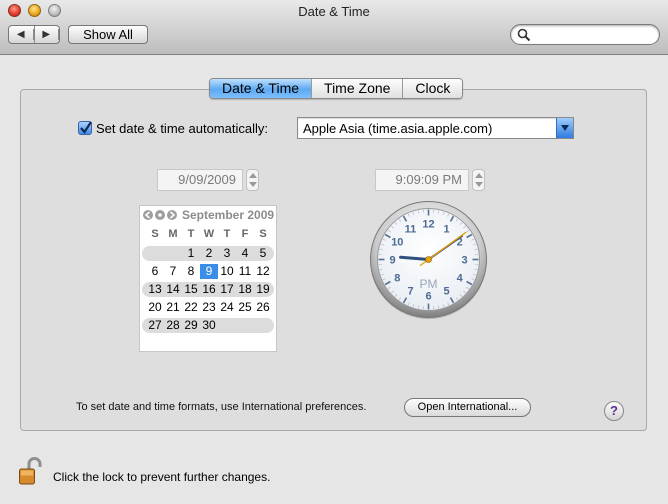  What do you see at coordinates (182, 128) in the screenshot?
I see `auto-date-time-label: Set date & time automatically:` at bounding box center [182, 128].